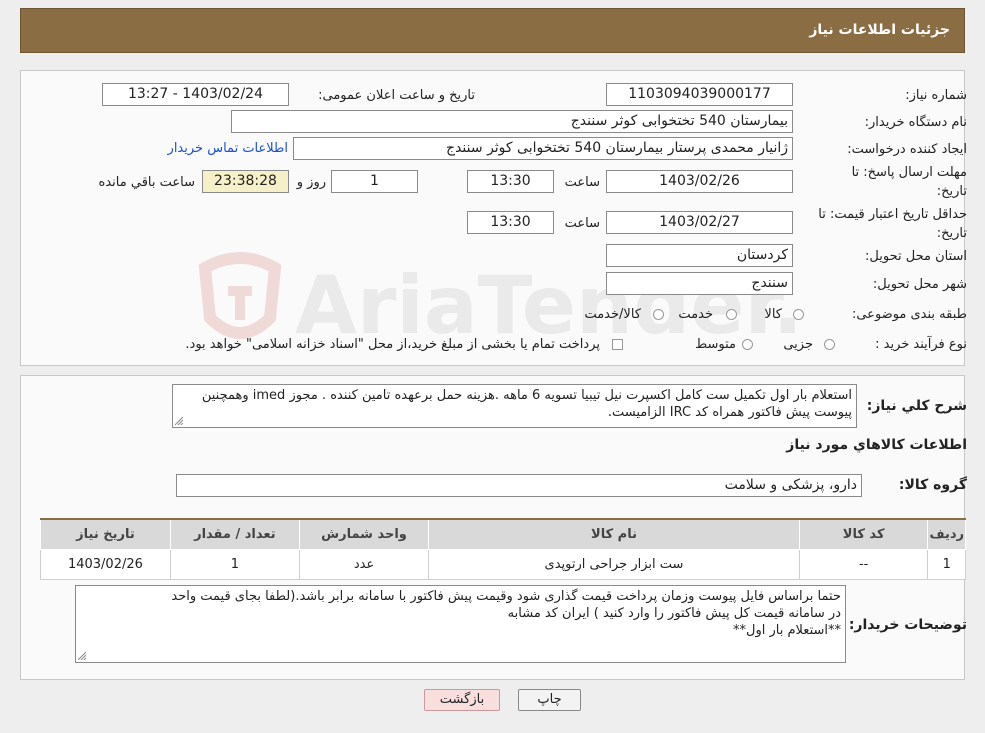 The width and height of the screenshot is (985, 733). What do you see at coordinates (699, 283) in the screenshot?
I see `city-field: سنندج` at bounding box center [699, 283].